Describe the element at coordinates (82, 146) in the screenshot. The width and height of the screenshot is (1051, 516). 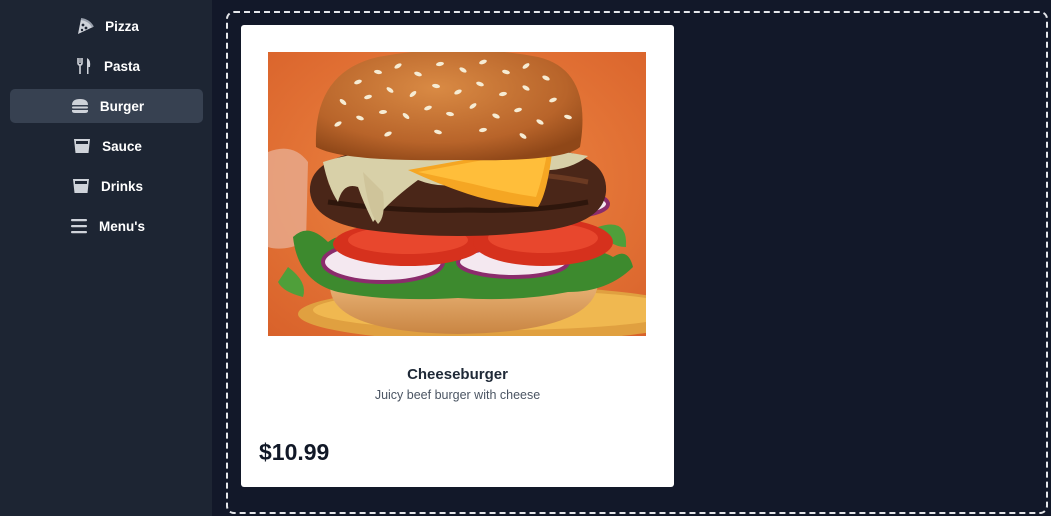
I see `bowl-icon` at that location.